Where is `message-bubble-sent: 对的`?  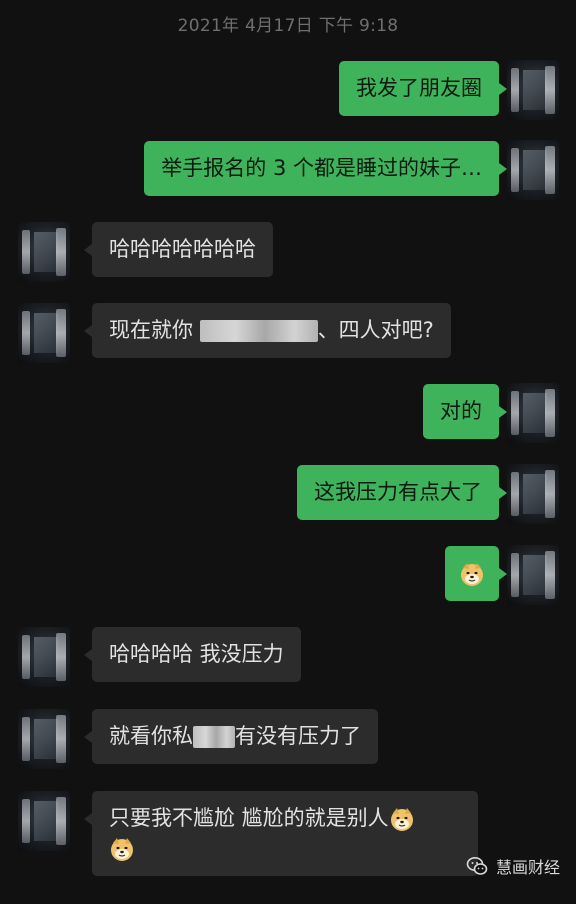
message-bubble-sent: 对的 is located at coordinates (465, 411).